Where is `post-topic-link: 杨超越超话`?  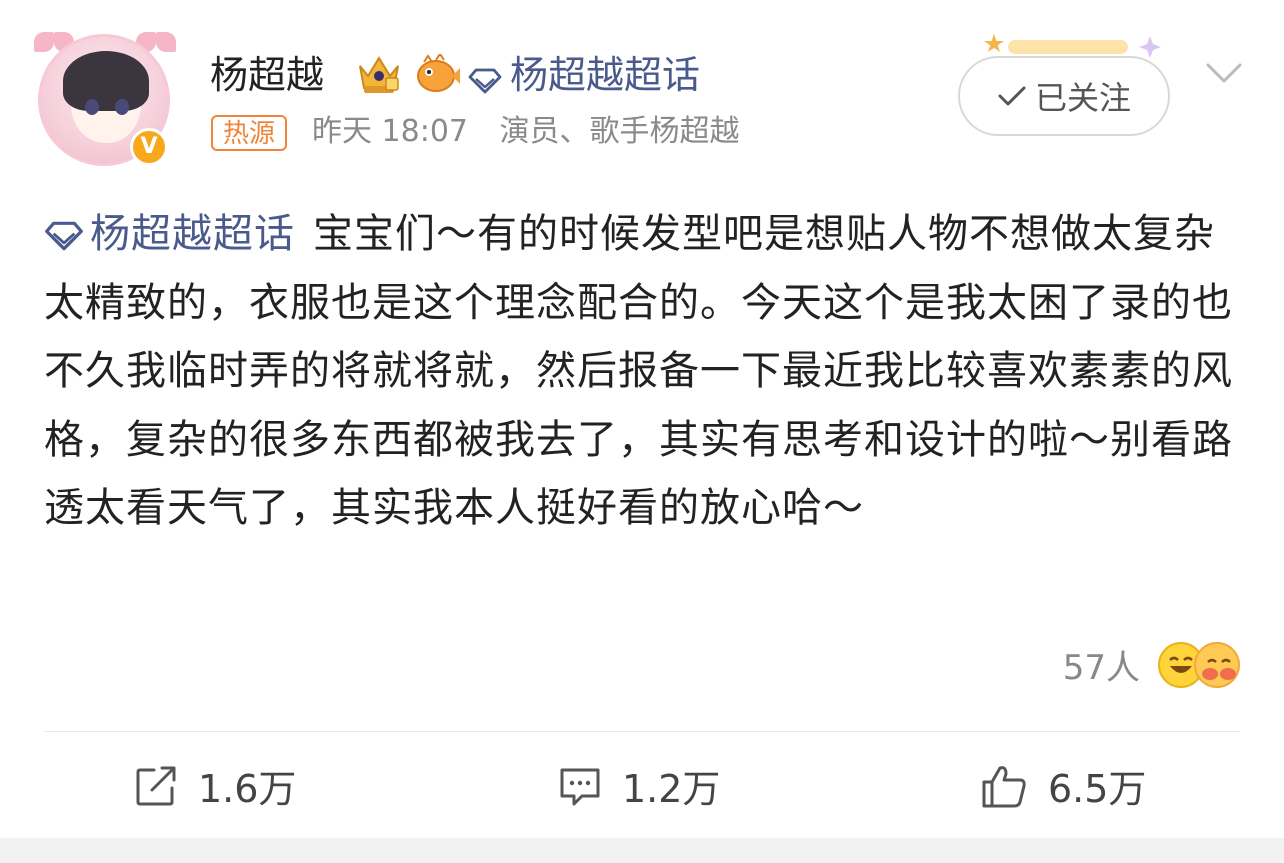 post-topic-link: 杨超越超话 is located at coordinates (169, 234).